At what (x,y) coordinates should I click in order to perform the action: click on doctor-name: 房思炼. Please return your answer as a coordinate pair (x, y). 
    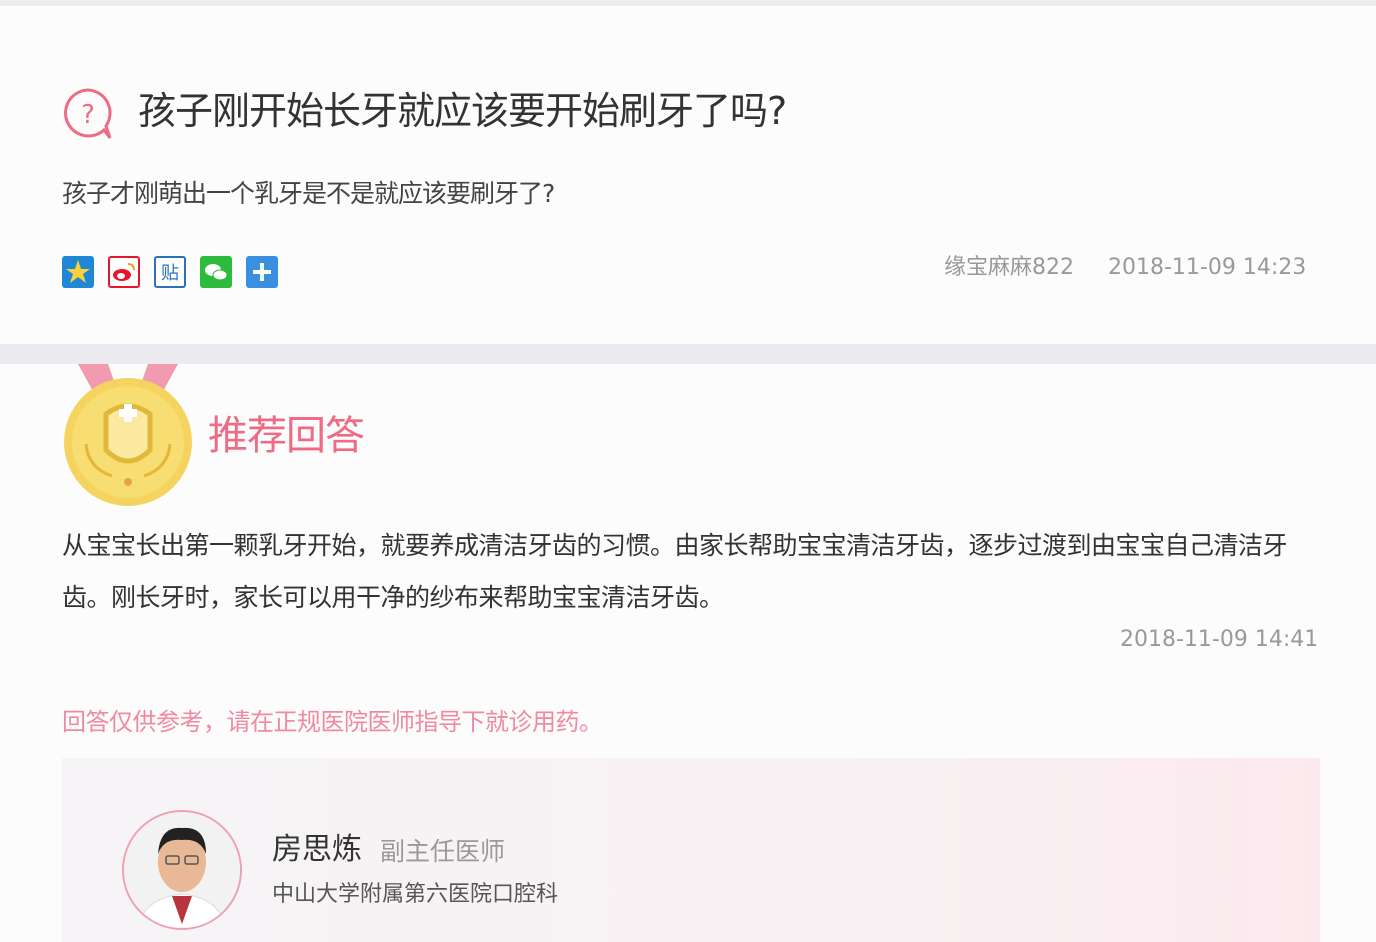
    Looking at the image, I should click on (317, 850).